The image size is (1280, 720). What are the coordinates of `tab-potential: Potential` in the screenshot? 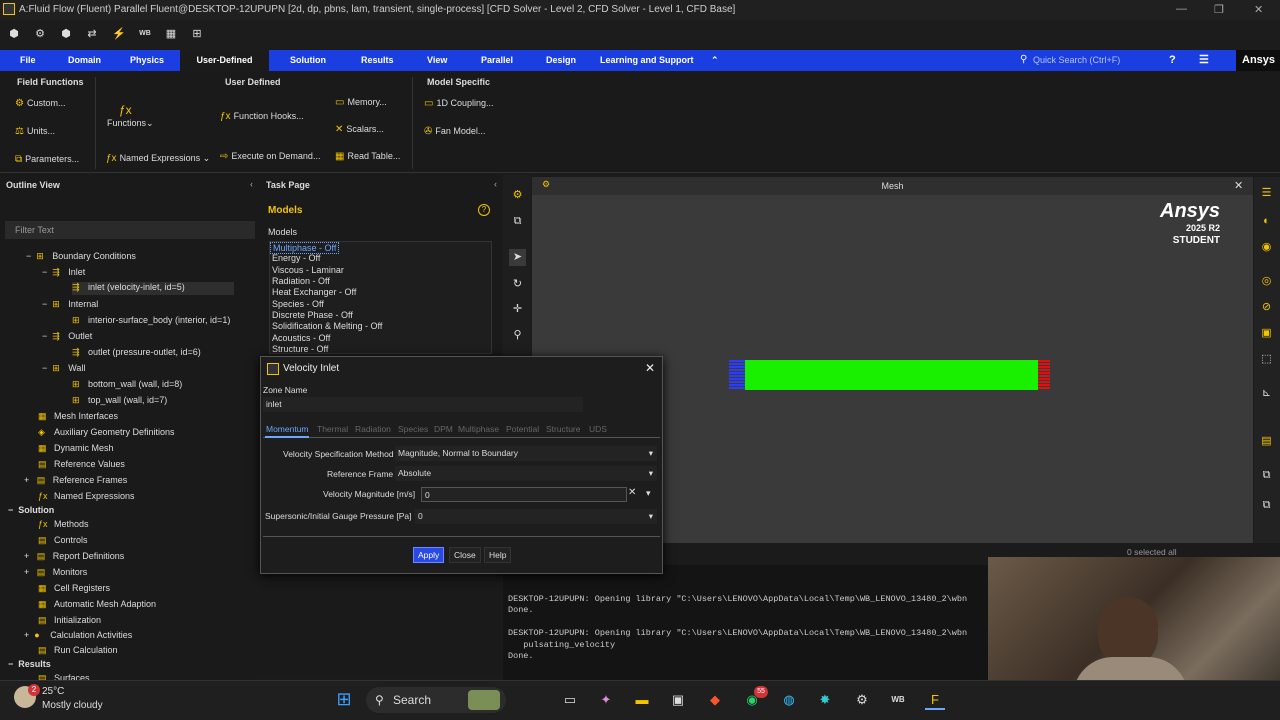 It's located at (522, 429).